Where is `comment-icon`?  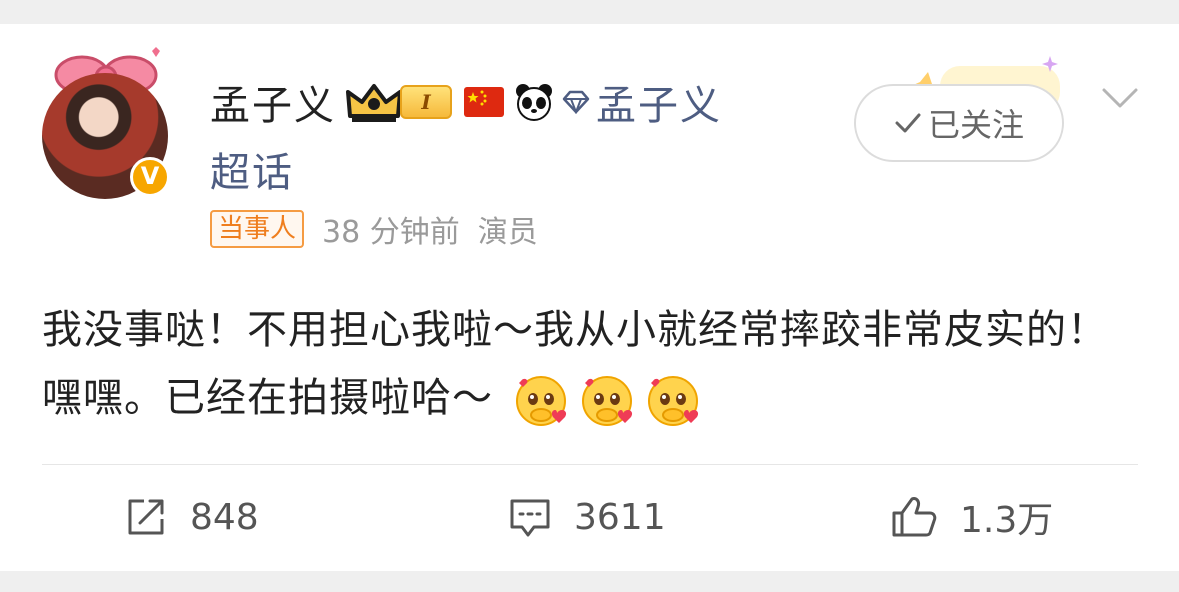 comment-icon is located at coordinates (530, 518).